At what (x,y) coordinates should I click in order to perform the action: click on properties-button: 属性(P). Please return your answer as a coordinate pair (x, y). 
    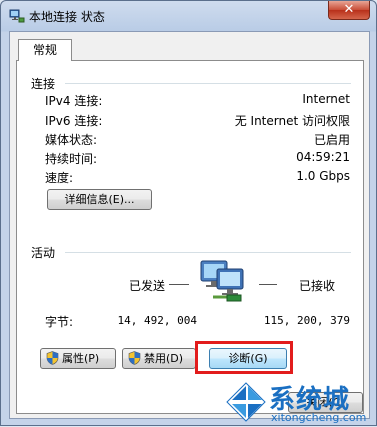
    Looking at the image, I should click on (78, 358).